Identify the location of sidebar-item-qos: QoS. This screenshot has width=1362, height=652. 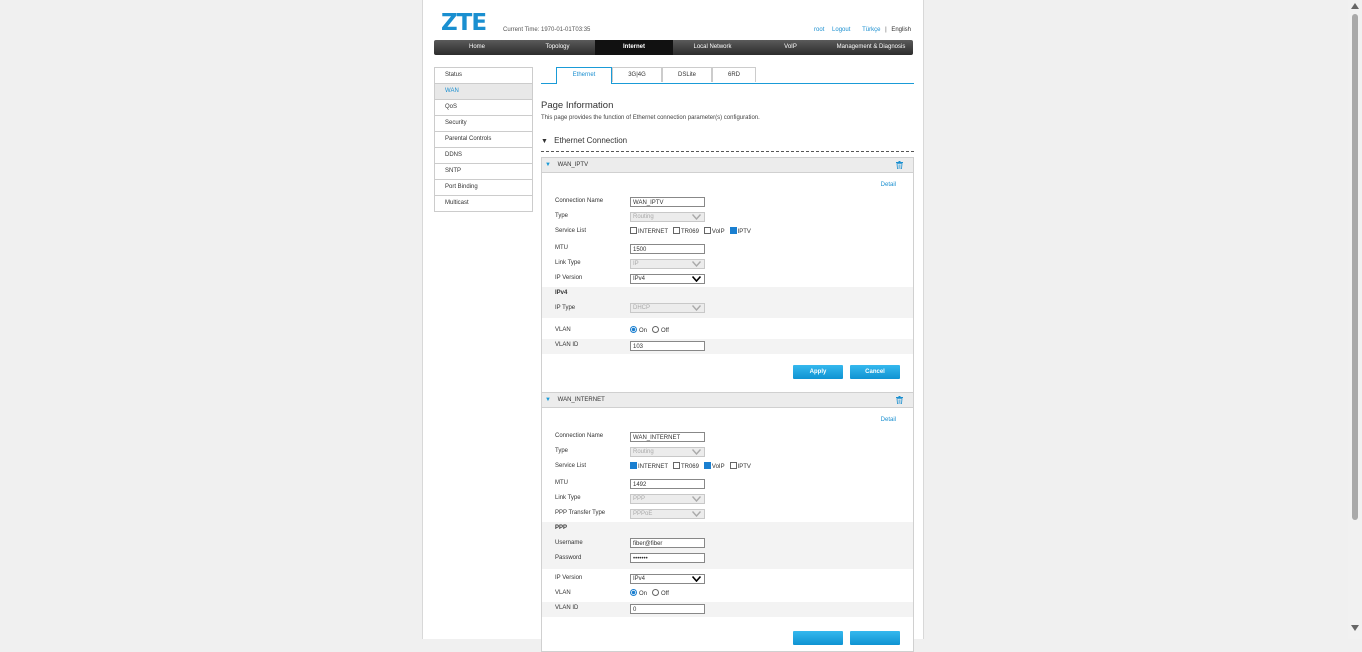
(483, 108).